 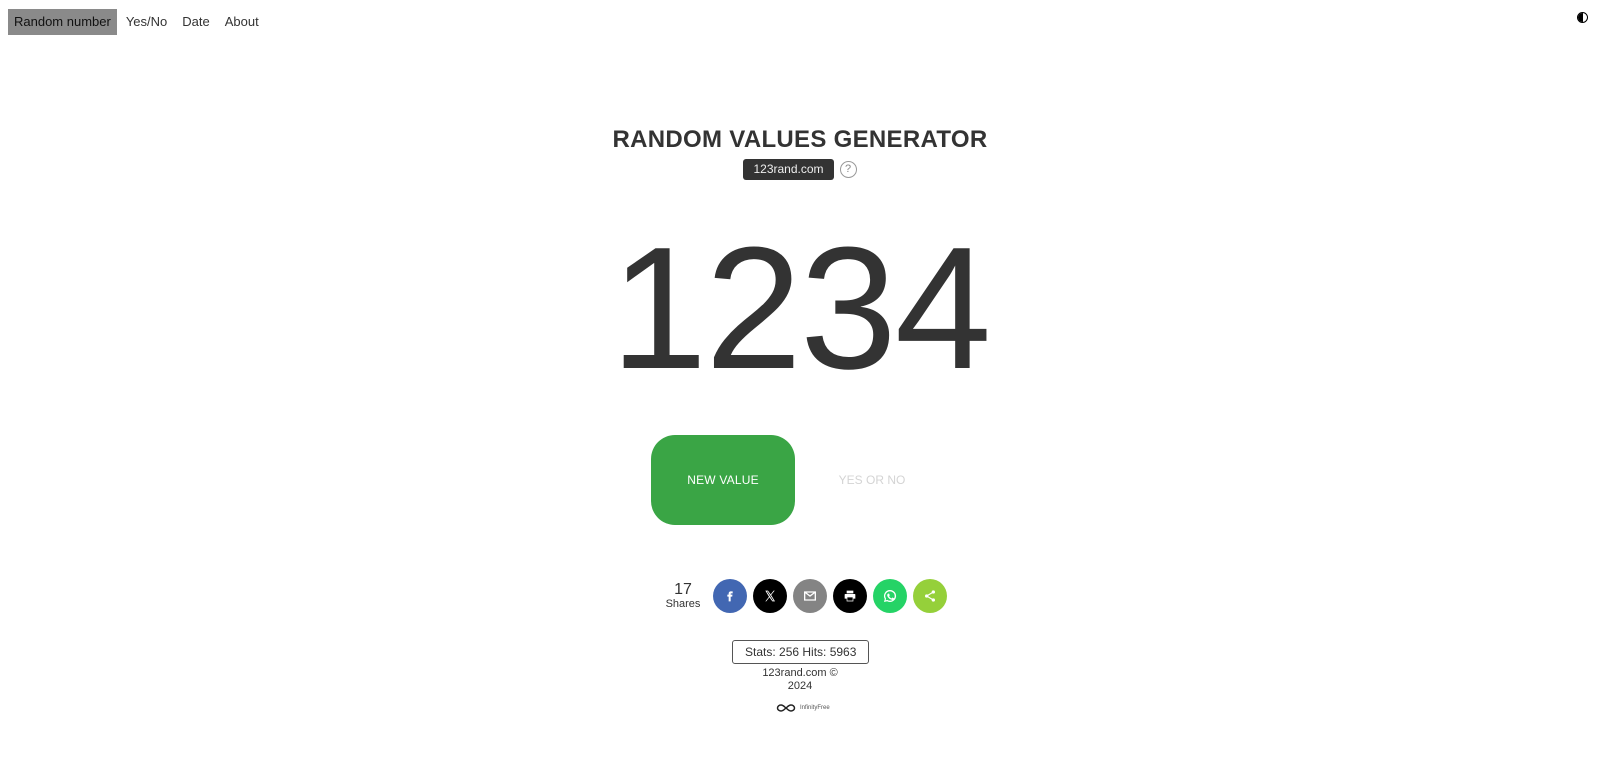 What do you see at coordinates (723, 480) in the screenshot?
I see `new-value-button: NEW VALUE` at bounding box center [723, 480].